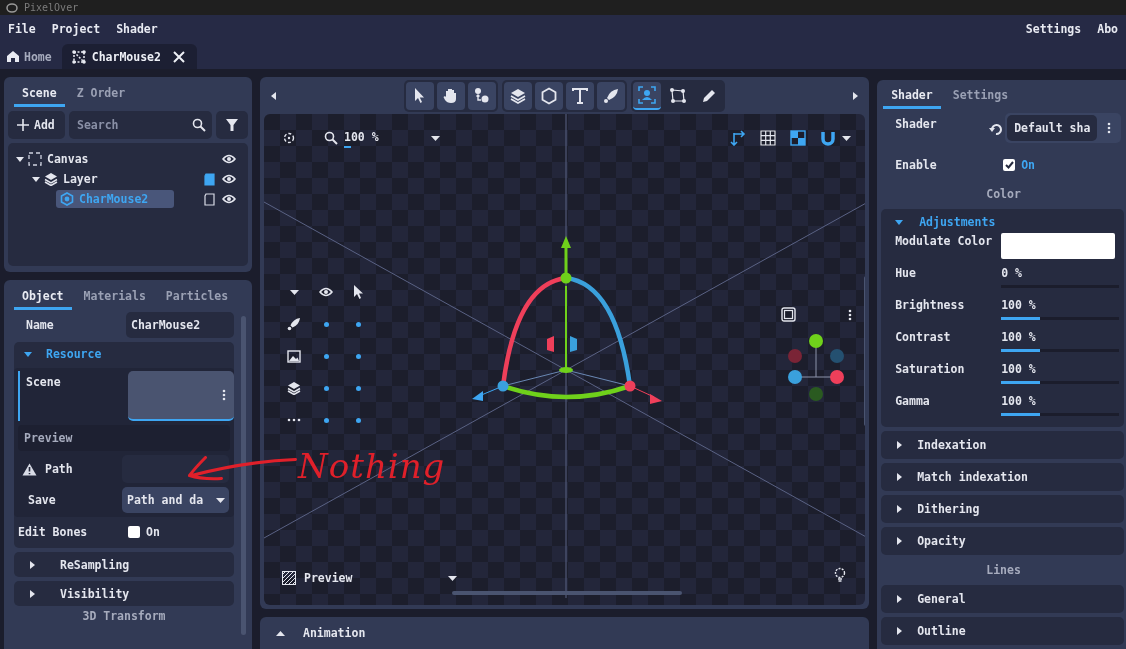 The height and width of the screenshot is (649, 1126). What do you see at coordinates (39, 94) in the screenshot?
I see `panel-tab: Scene` at bounding box center [39, 94].